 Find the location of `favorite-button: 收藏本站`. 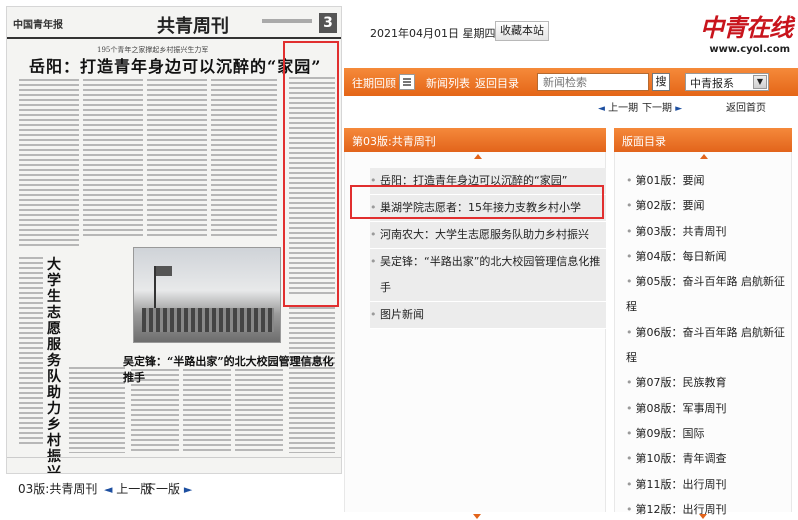

favorite-button: 收藏本站 is located at coordinates (522, 31).